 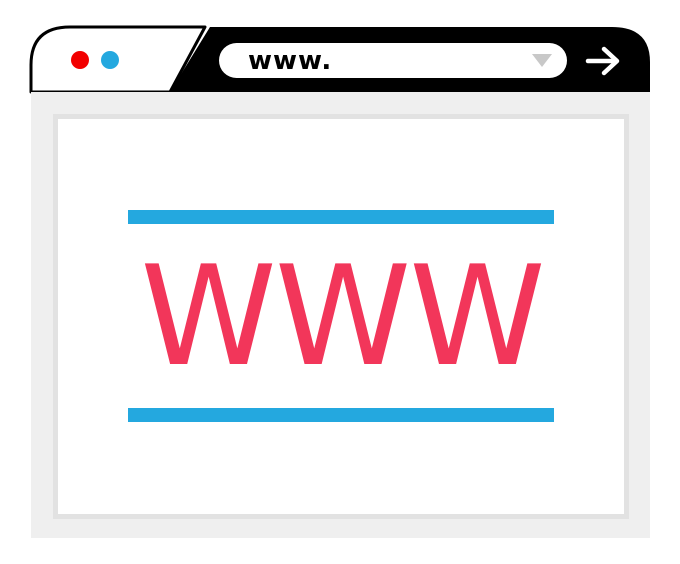 What do you see at coordinates (110, 60) in the screenshot?
I see `minimize-dot-icon` at bounding box center [110, 60].